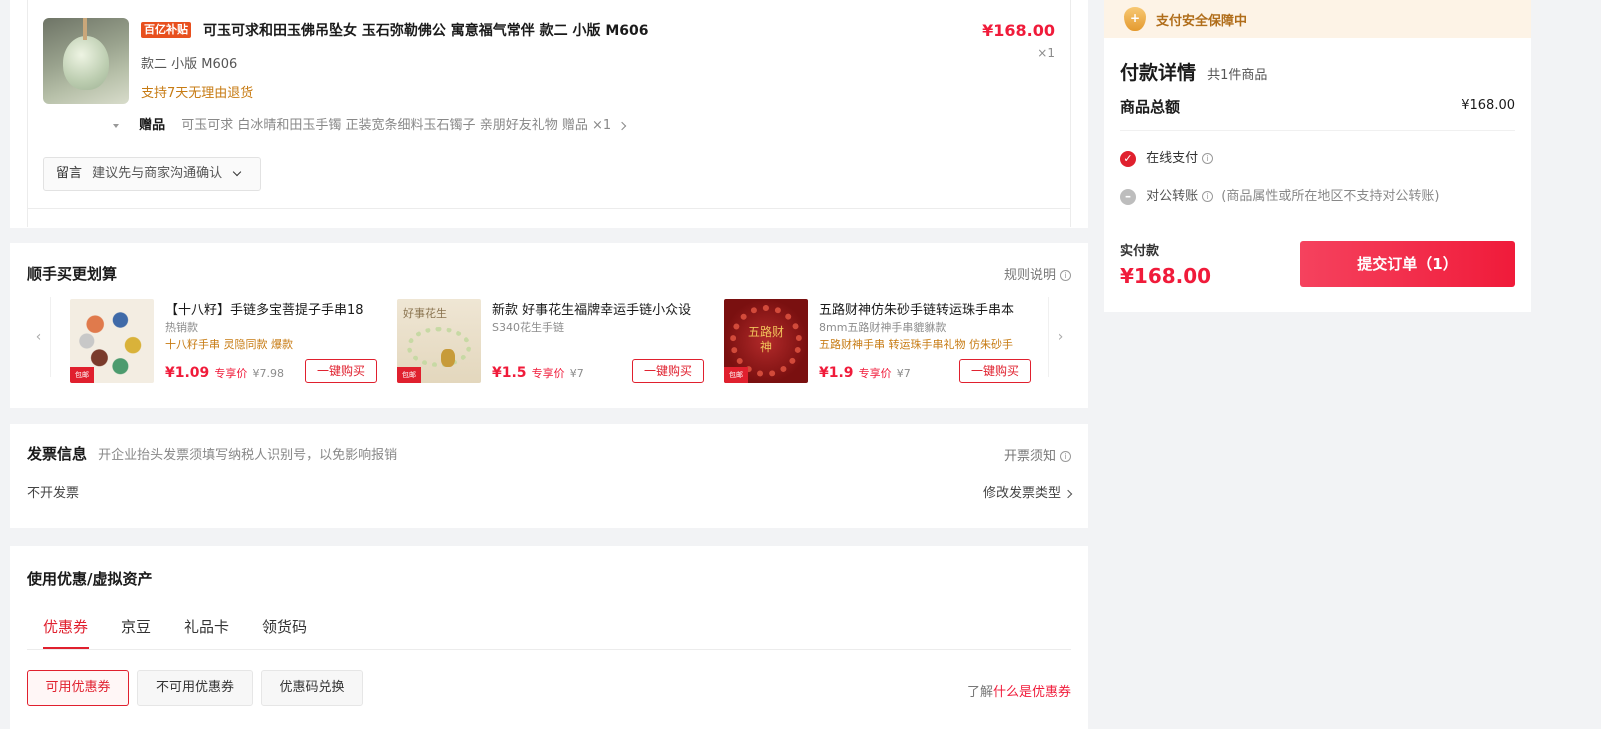 The height and width of the screenshot is (729, 1601). Describe the element at coordinates (187, 373) in the screenshot. I see `bundle-item-price: ¥1.09` at that location.